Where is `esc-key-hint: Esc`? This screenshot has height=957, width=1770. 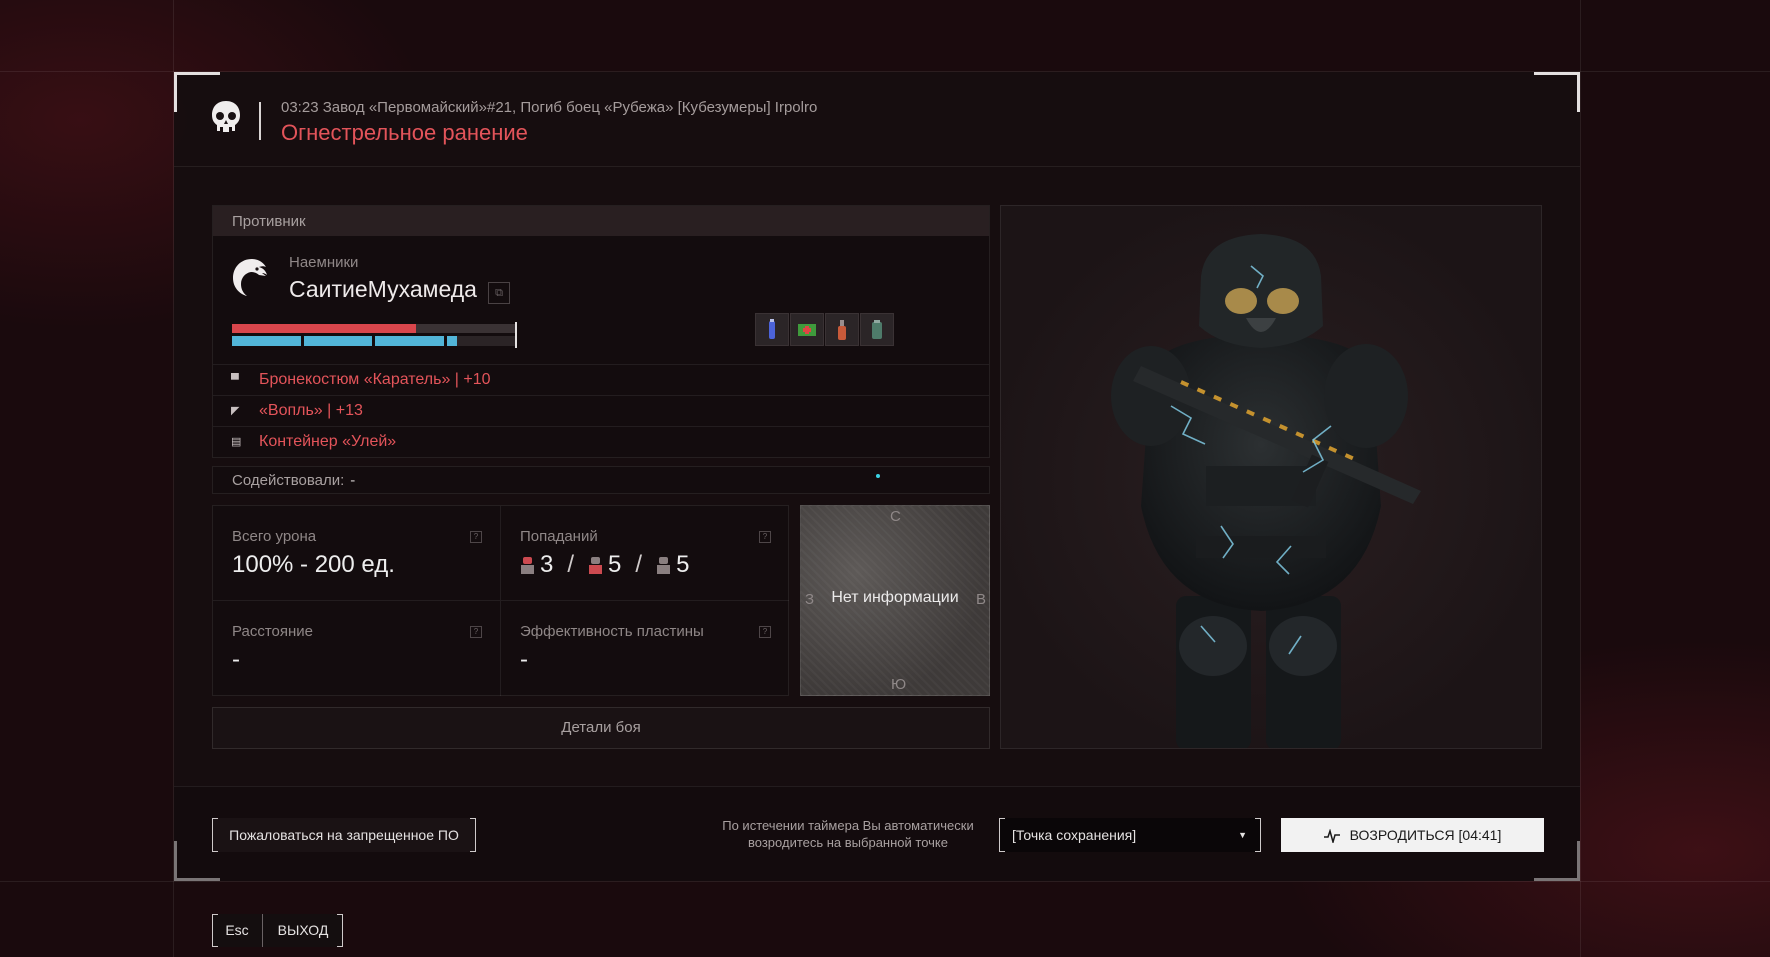 esc-key-hint: Esc is located at coordinates (237, 930).